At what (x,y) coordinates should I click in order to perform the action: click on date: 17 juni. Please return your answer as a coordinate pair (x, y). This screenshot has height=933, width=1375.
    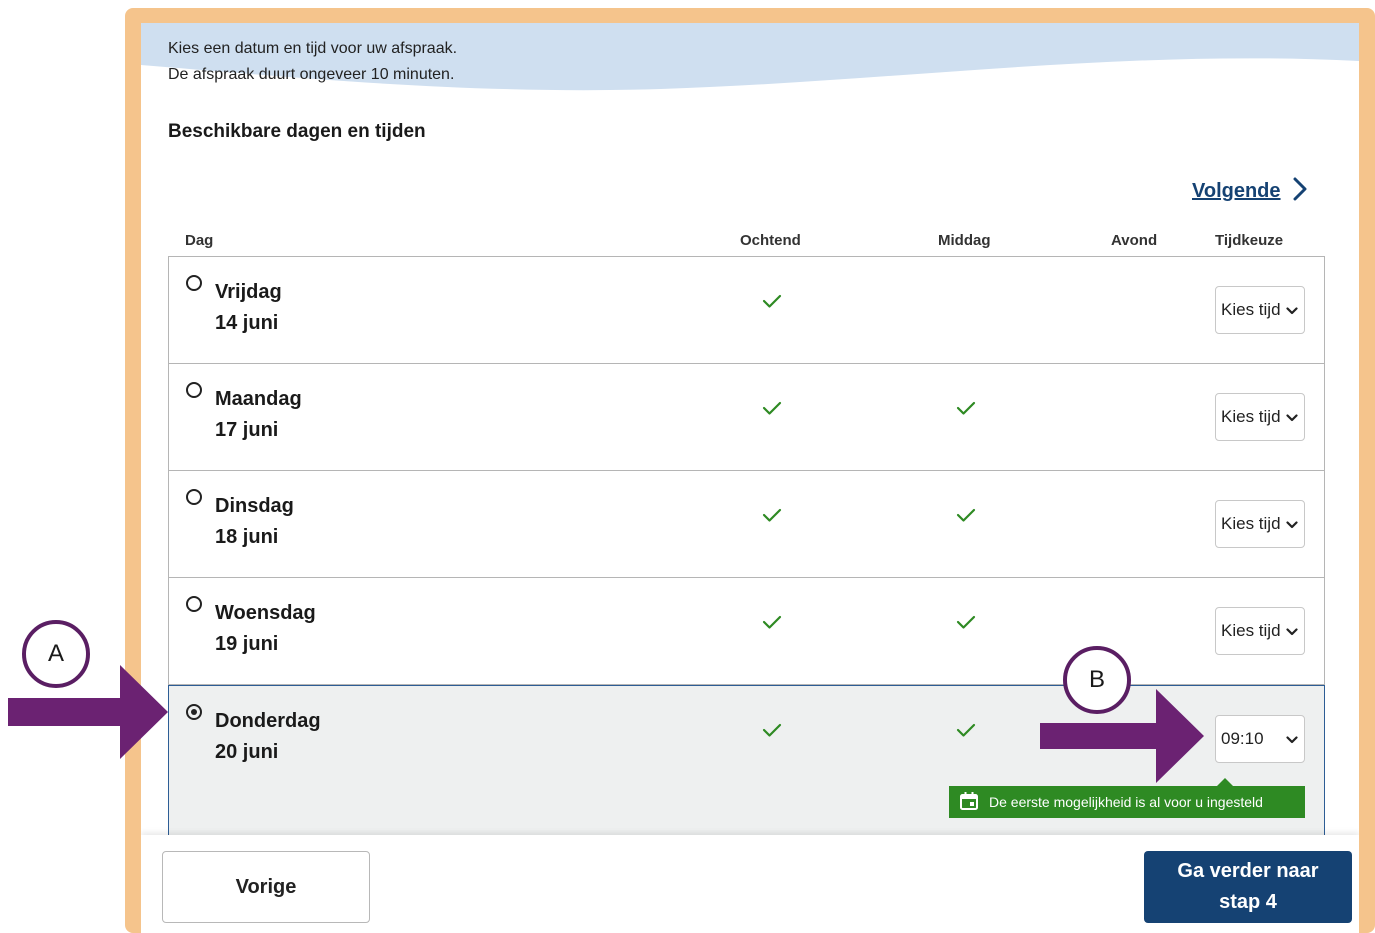
    Looking at the image, I should click on (247, 430).